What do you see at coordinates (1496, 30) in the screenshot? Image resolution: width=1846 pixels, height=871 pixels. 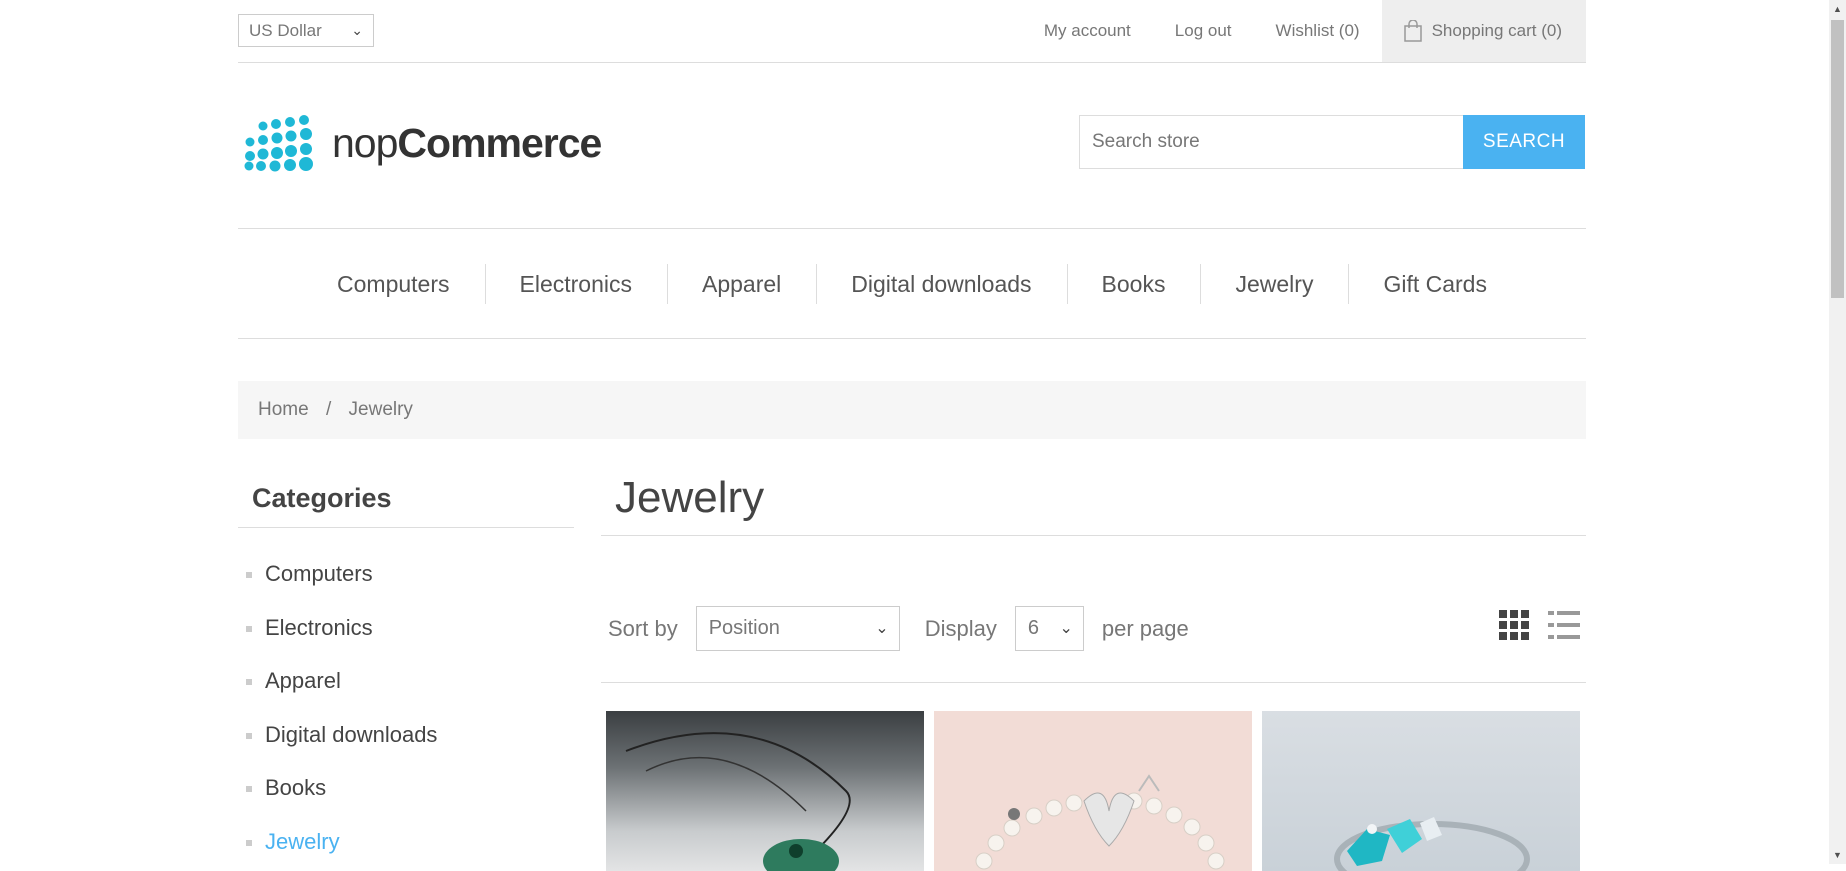 I see `shopping-cart-label: Shopping cart (0)` at bounding box center [1496, 30].